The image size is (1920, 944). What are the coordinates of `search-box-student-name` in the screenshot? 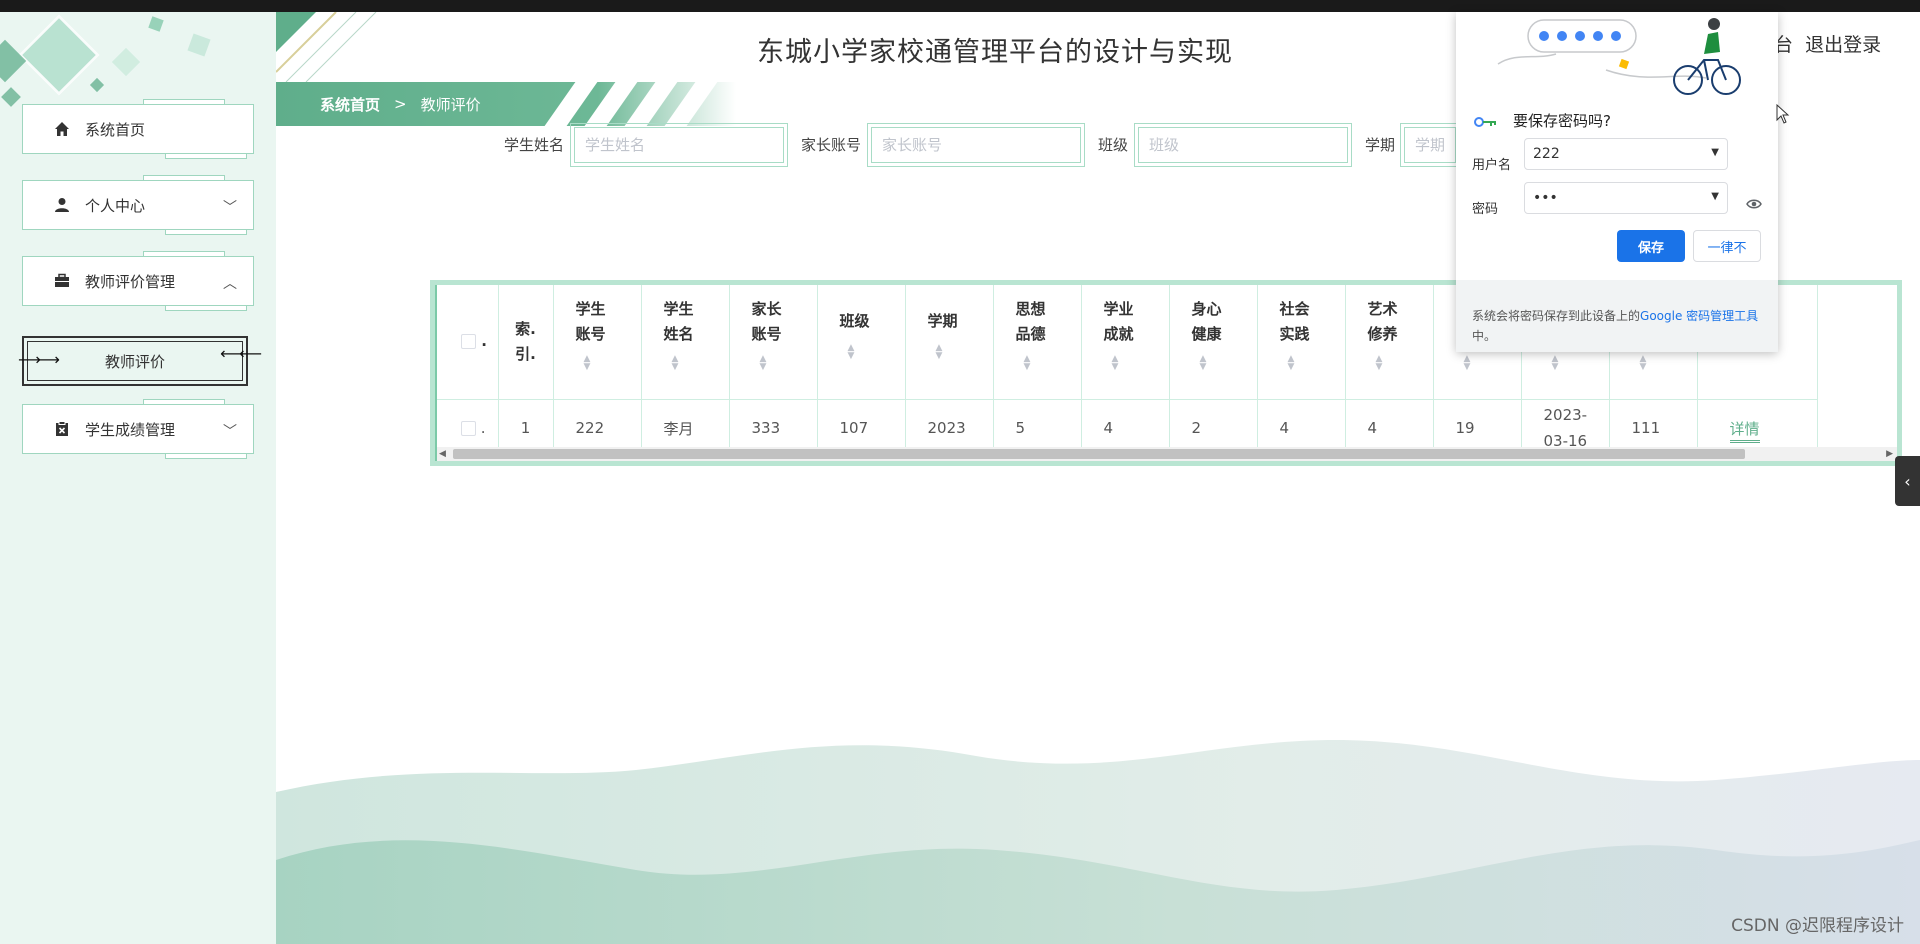 It's located at (679, 145).